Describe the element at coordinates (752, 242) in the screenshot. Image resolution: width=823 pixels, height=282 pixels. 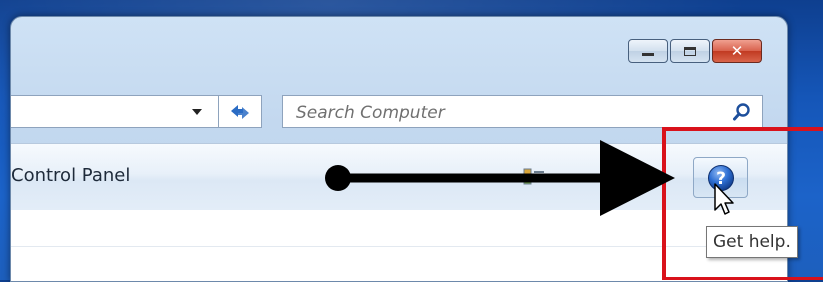
I see `tooltip: Get help.` at that location.